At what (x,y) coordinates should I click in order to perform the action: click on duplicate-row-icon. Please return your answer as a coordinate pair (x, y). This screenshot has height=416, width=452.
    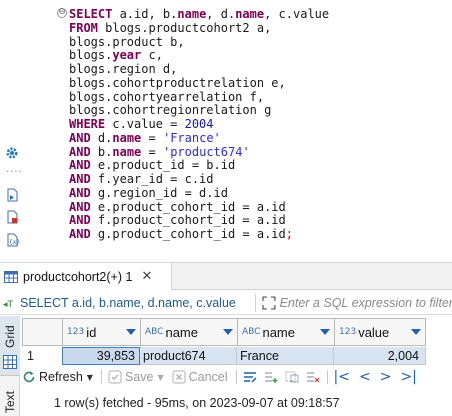
    Looking at the image, I should click on (292, 377).